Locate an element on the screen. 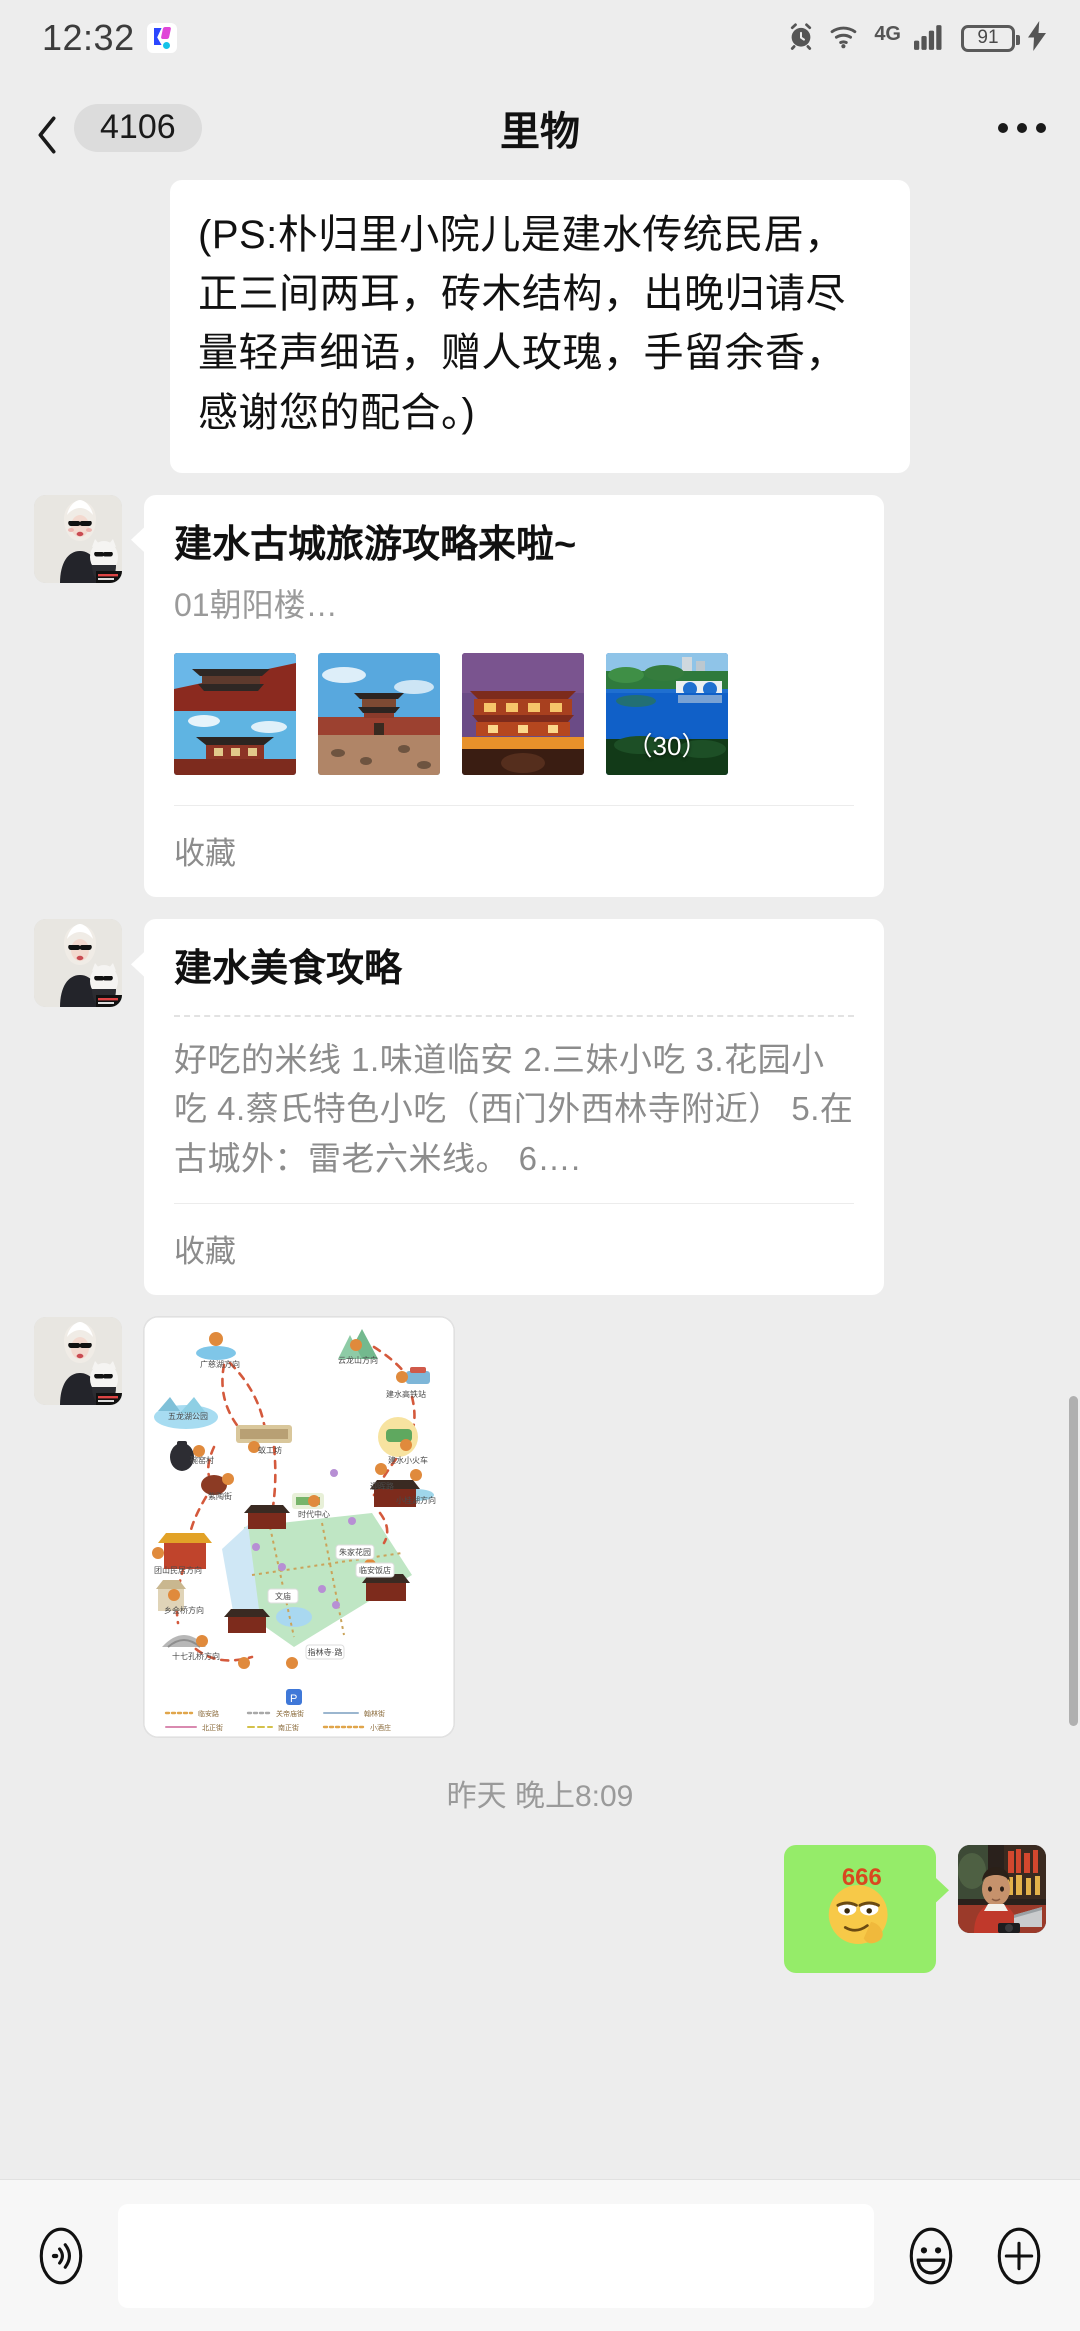 Image resolution: width=1080 pixels, height=2331 pixels. svg-text: 朱家花园 is located at coordinates (355, 1552).